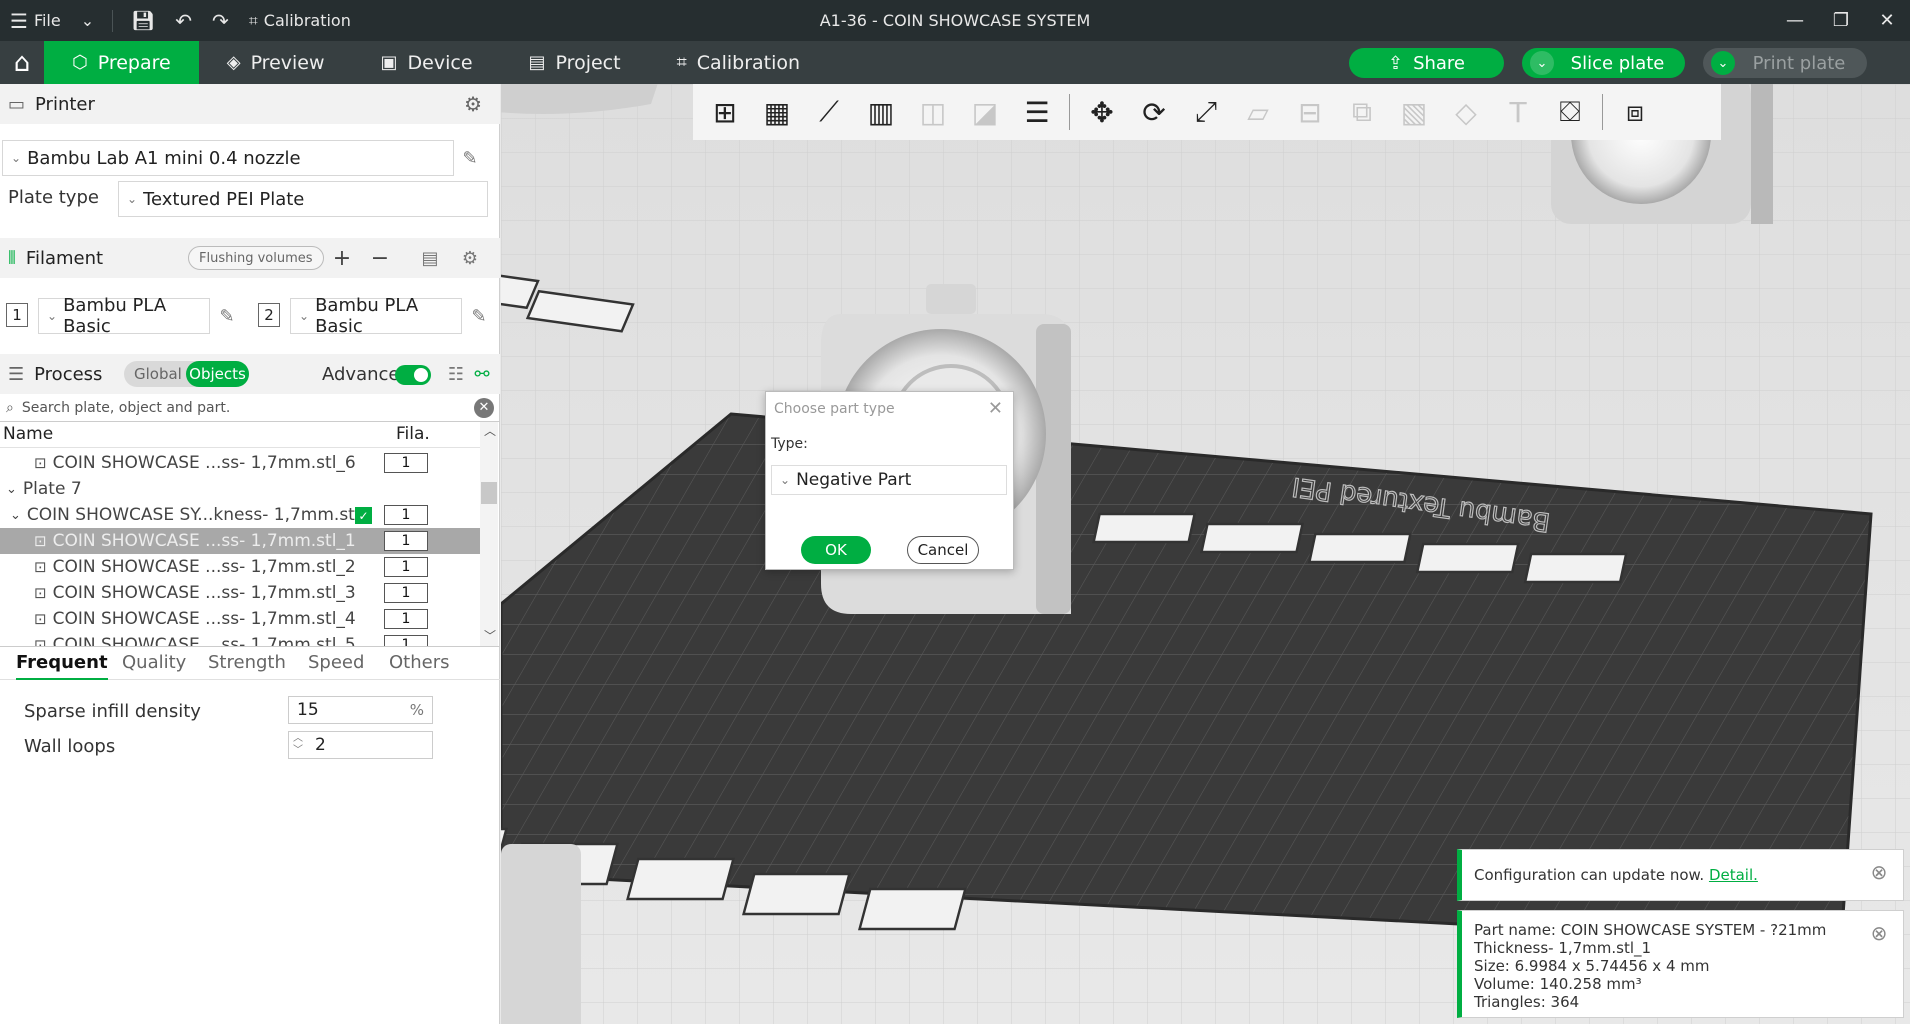 This screenshot has width=1910, height=1024. I want to click on layers-icon: ☰, so click(1037, 112).